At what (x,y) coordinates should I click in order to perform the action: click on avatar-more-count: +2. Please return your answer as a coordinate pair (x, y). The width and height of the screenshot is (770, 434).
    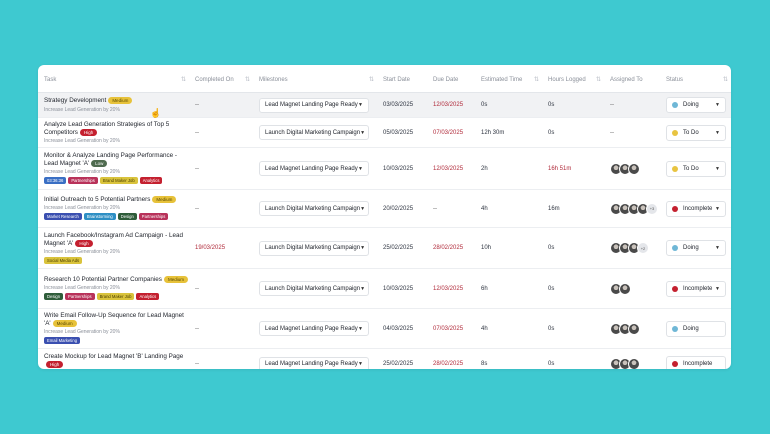
    Looking at the image, I should click on (643, 248).